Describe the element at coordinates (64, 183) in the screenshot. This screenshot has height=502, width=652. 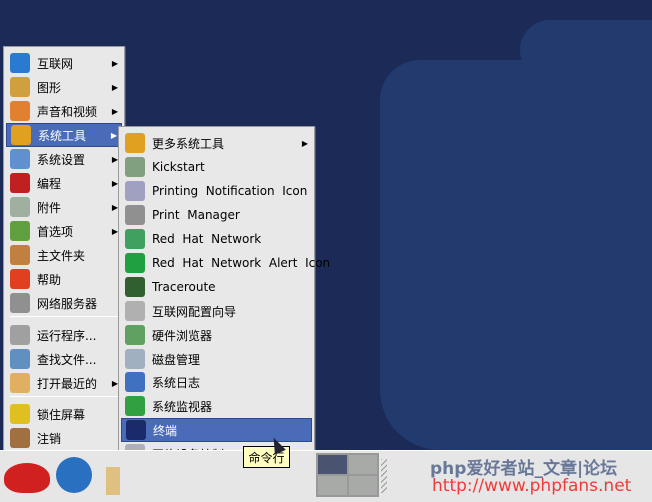
I see `menu-item: 编程 ▶` at that location.